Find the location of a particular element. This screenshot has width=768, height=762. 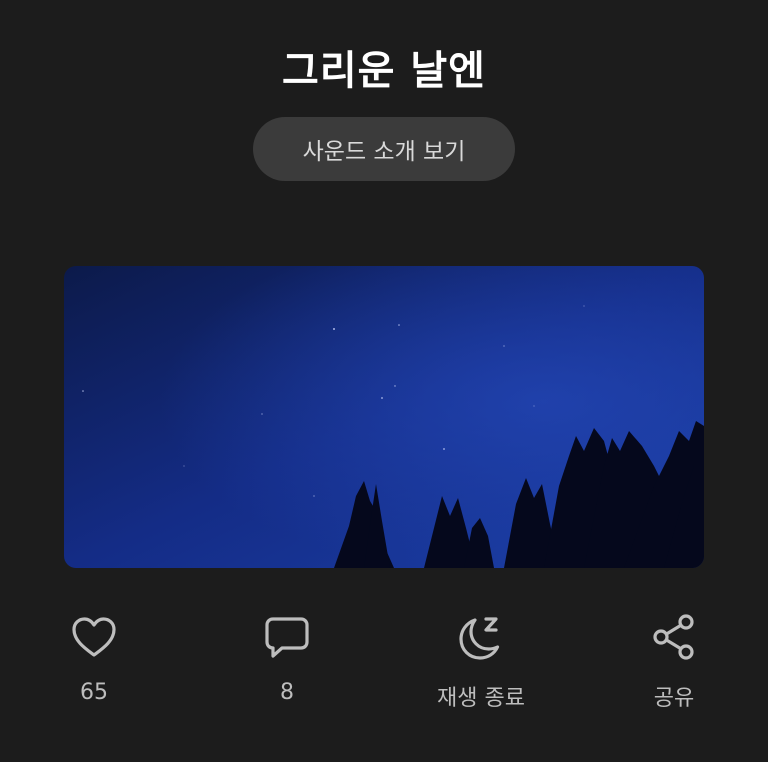

share-button: 공유 is located at coordinates (674, 661).